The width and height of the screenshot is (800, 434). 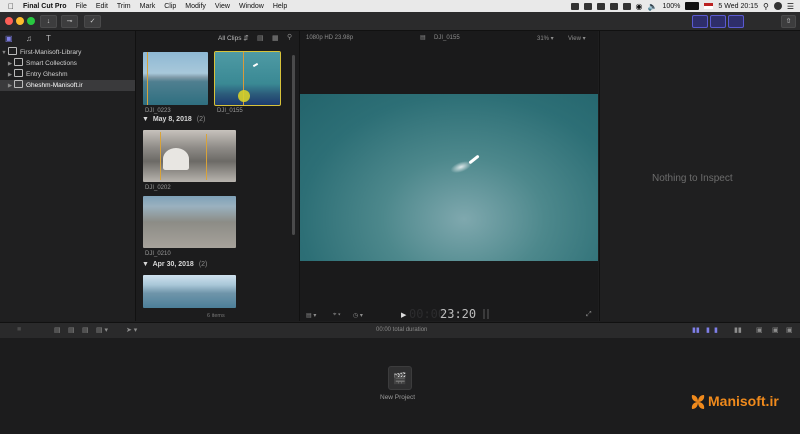 I want to click on boat-shape, so click(x=255, y=65).